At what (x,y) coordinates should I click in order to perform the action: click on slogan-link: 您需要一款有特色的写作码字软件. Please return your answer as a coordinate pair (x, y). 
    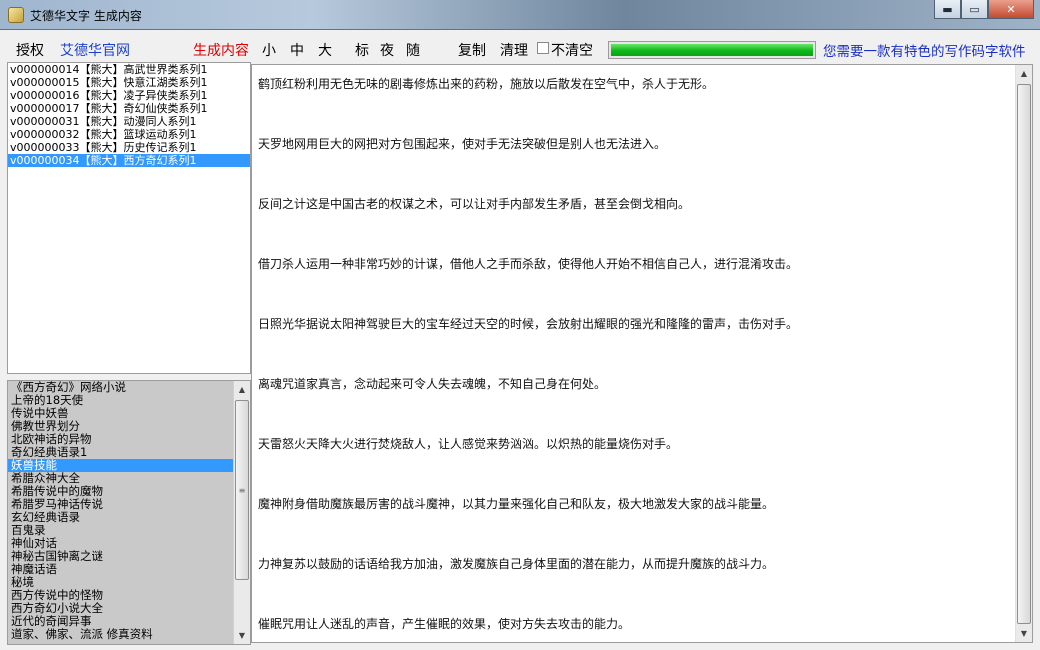
    Looking at the image, I should click on (924, 50).